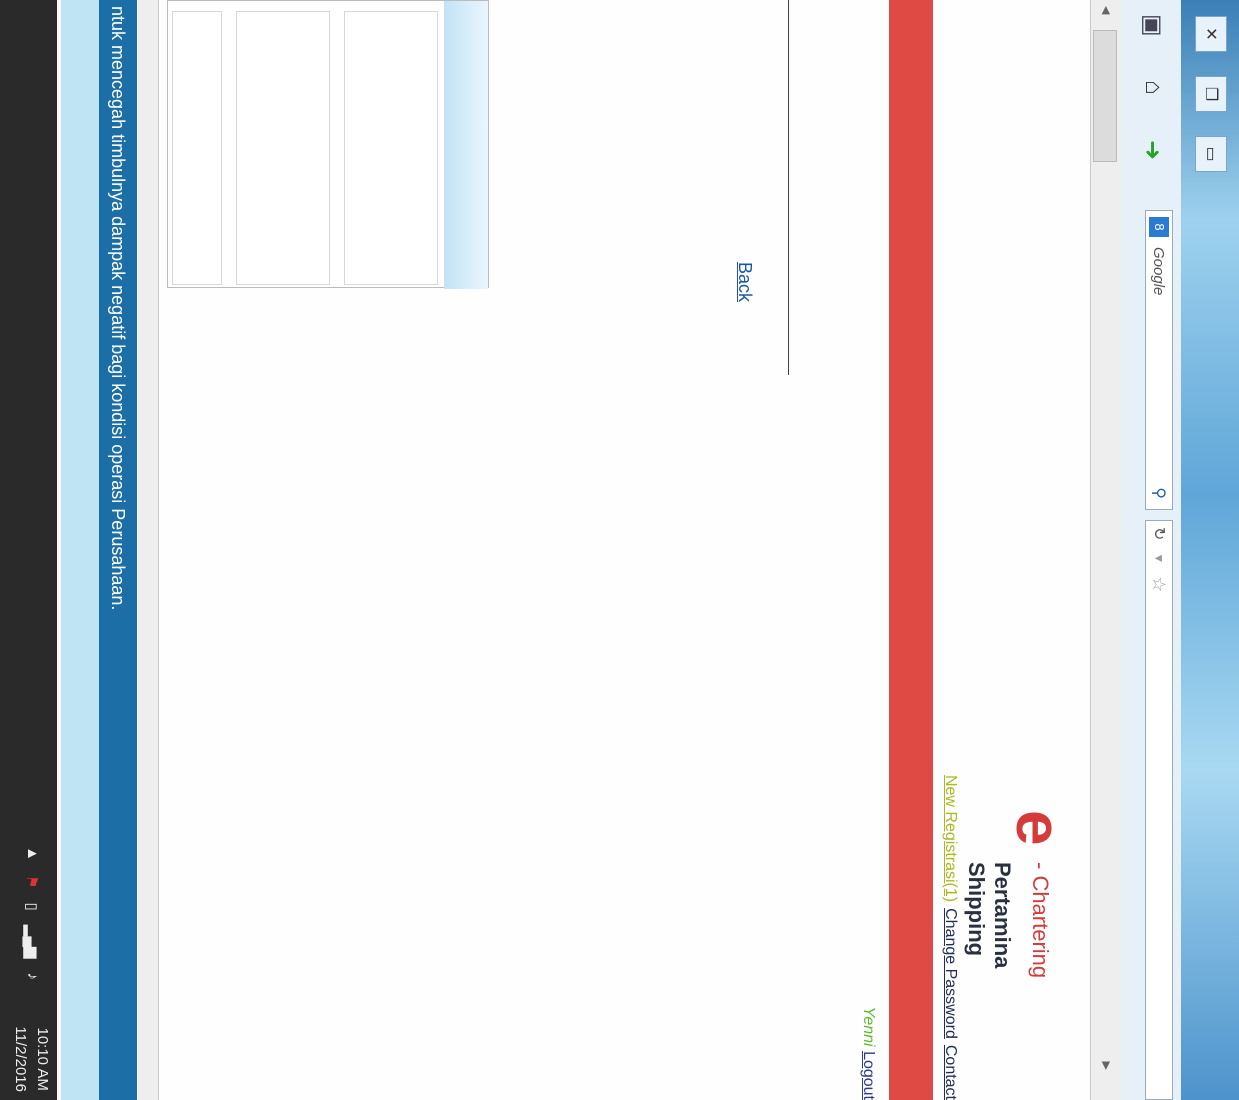 The image size is (1239, 1100). Describe the element at coordinates (1040, 920) in the screenshot. I see `logo-chartering: - Chartering` at that location.